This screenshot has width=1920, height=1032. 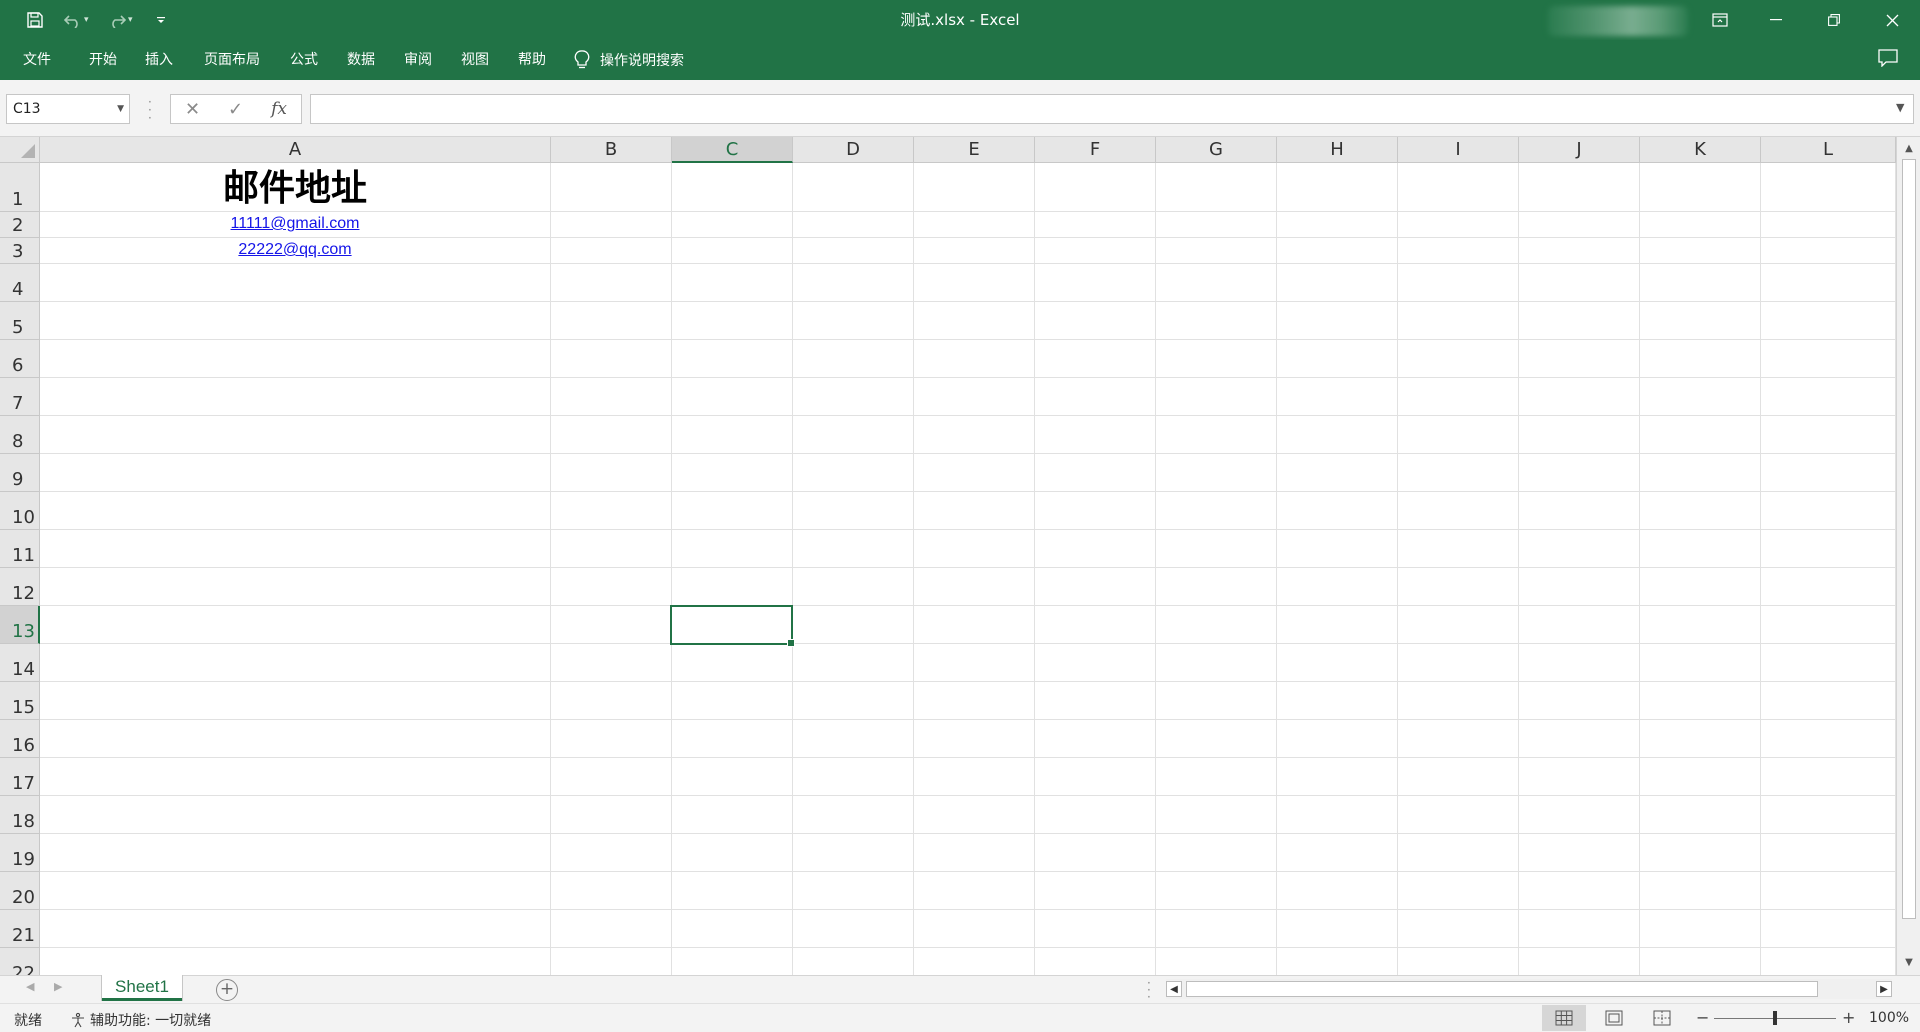 I want to click on row-header-21: 21, so click(x=20, y=929).